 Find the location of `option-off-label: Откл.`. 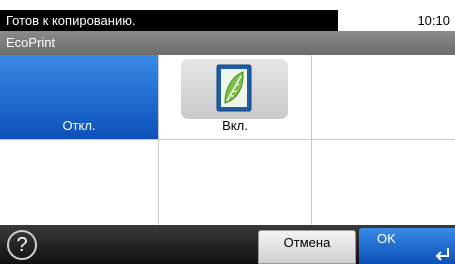

option-off-label: Откл. is located at coordinates (79, 125).